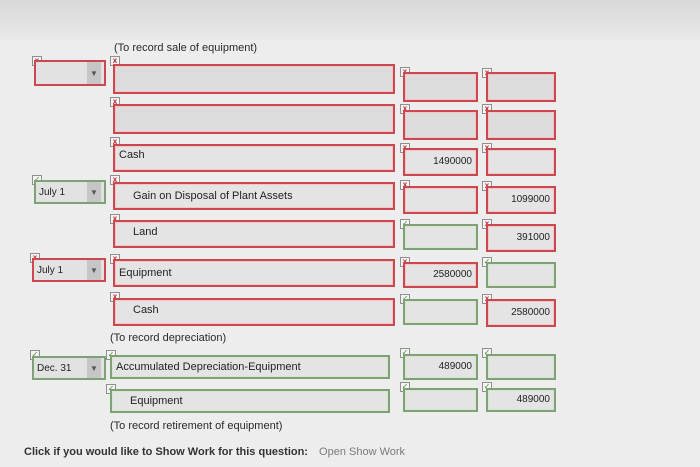 Image resolution: width=700 pixels, height=467 pixels. Describe the element at coordinates (521, 275) in the screenshot. I see `credit-field-row6` at that location.